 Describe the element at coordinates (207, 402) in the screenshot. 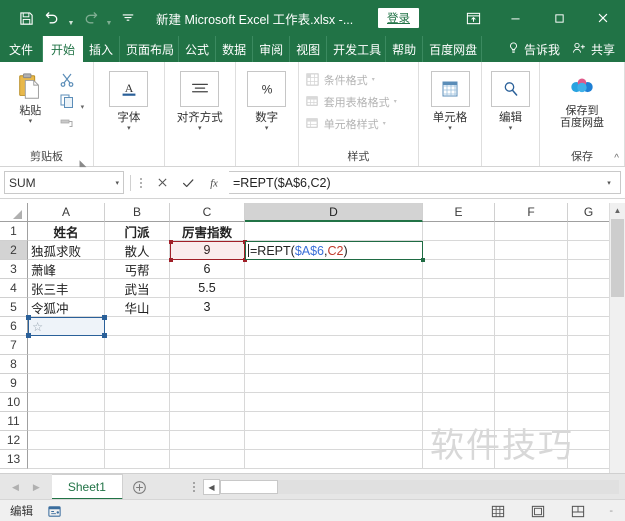

I see `cell-C10` at that location.